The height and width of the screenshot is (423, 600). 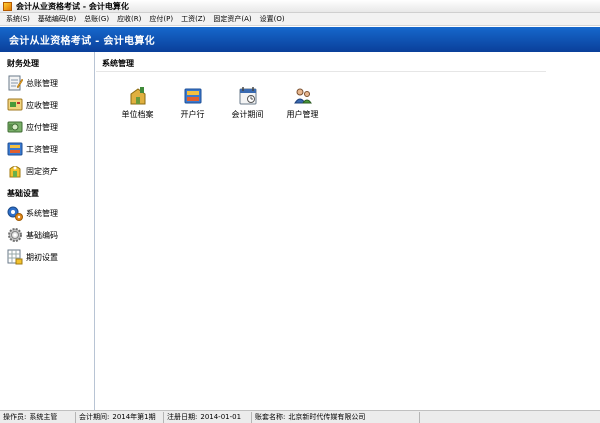 I want to click on tile-accounting-period: 会计期间, so click(x=247, y=103).